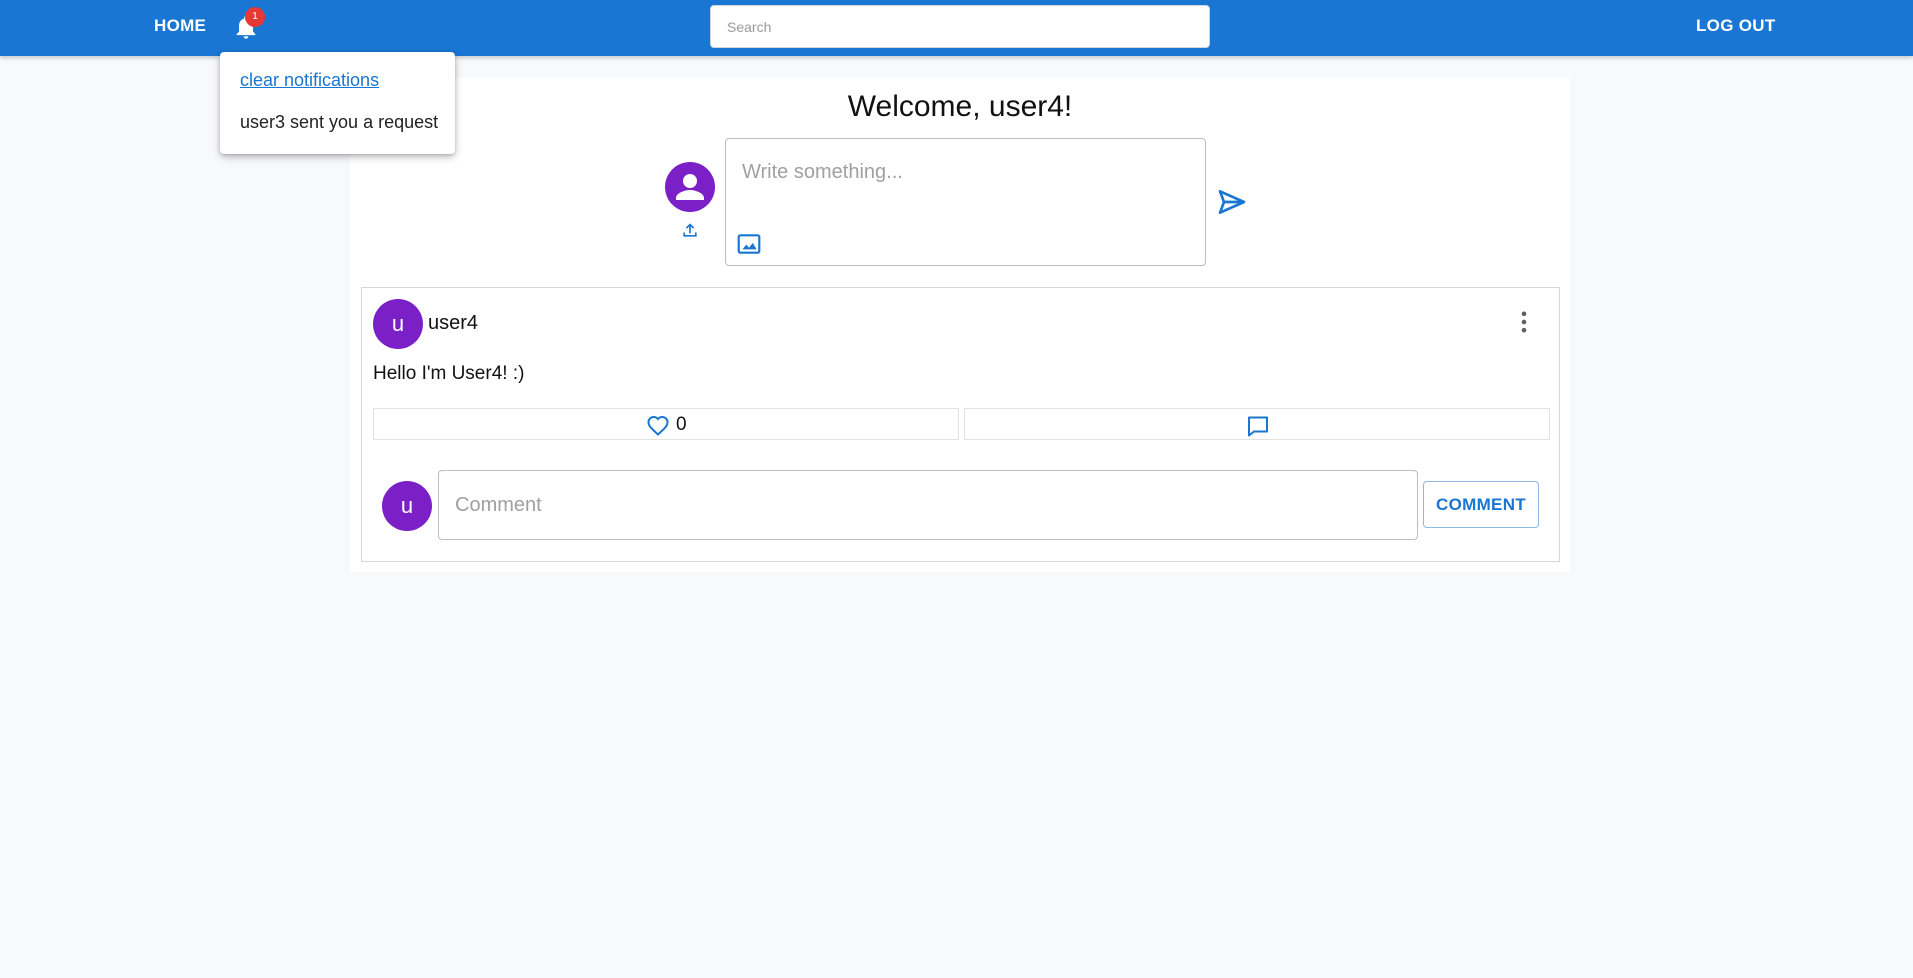  I want to click on image-icon, so click(749, 244).